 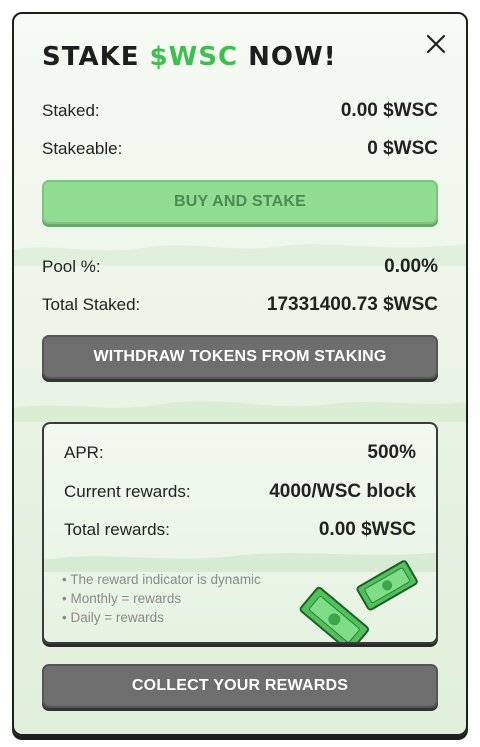 I want to click on current-rewards-label: Current rewards:, so click(x=127, y=491).